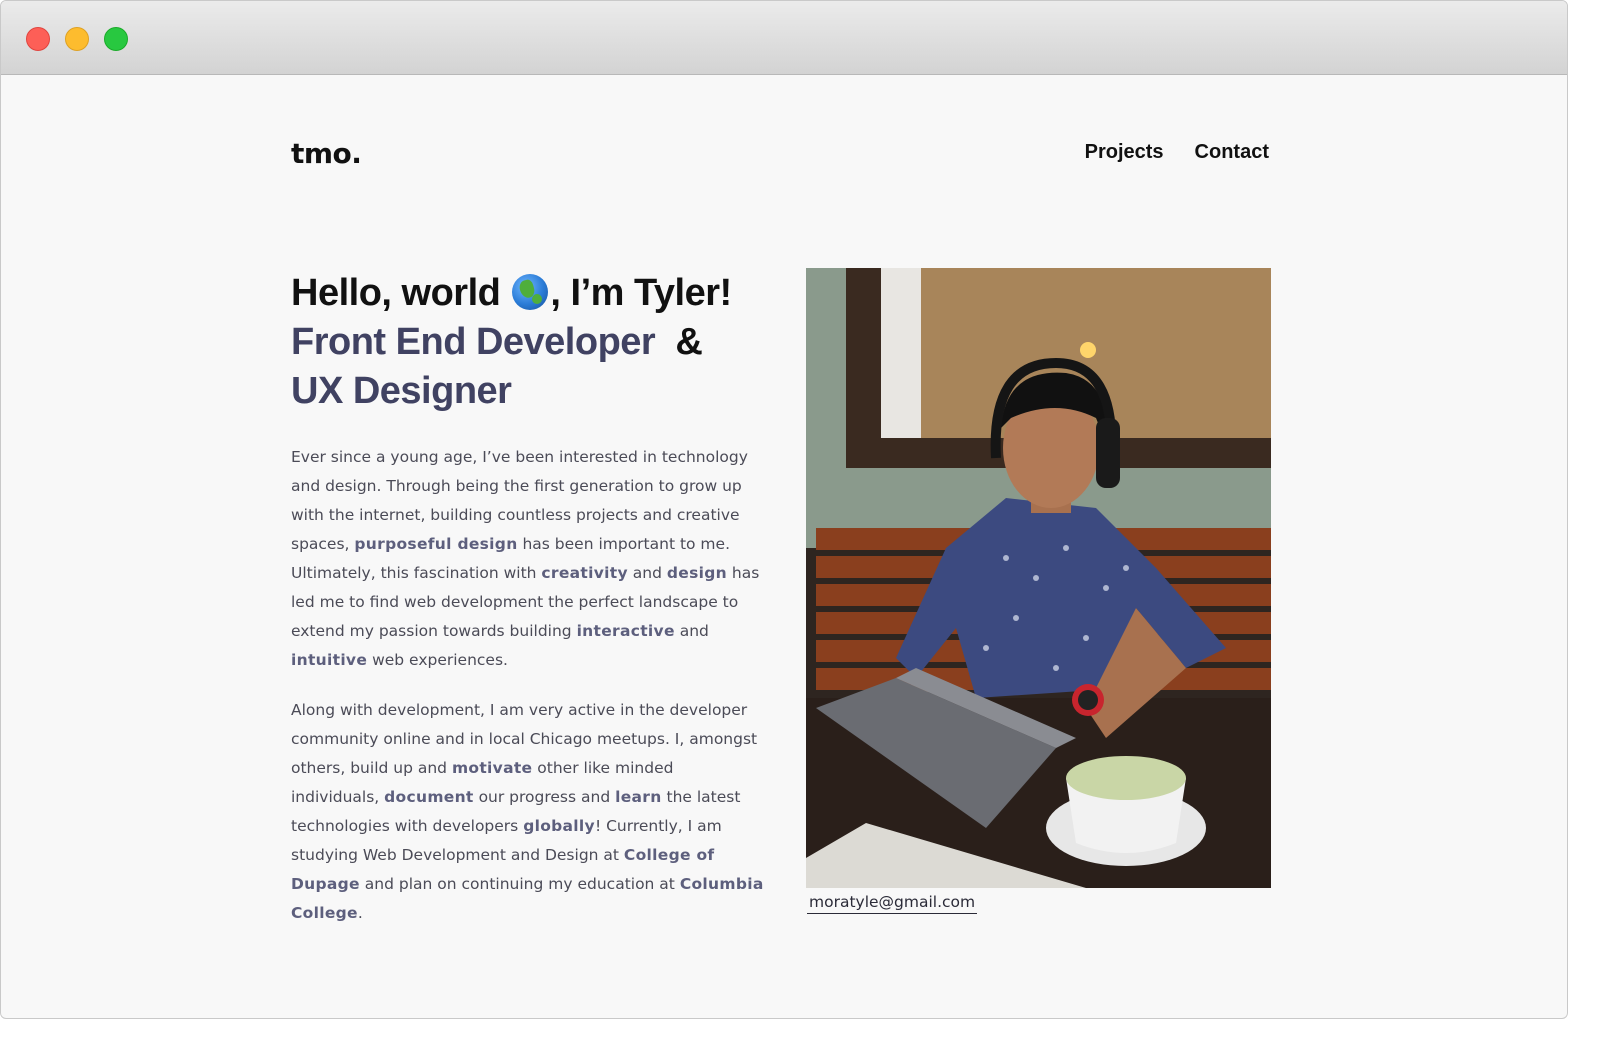  What do you see at coordinates (492, 768) in the screenshot?
I see `highlight-motivate: motivate` at bounding box center [492, 768].